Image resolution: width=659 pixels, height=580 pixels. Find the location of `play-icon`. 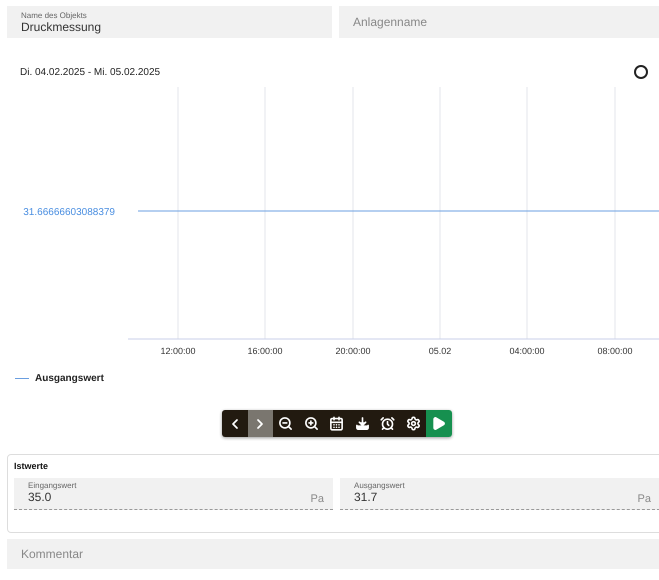

play-icon is located at coordinates (438, 423).